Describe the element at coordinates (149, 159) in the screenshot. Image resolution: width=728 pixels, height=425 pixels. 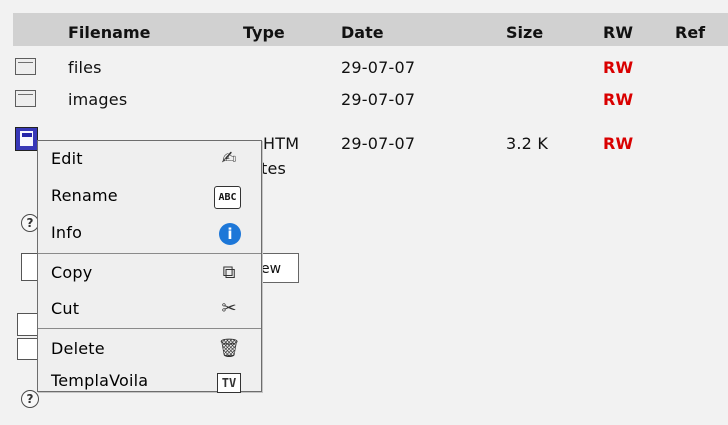
I see `menu-item-edit: Edit ✍` at that location.